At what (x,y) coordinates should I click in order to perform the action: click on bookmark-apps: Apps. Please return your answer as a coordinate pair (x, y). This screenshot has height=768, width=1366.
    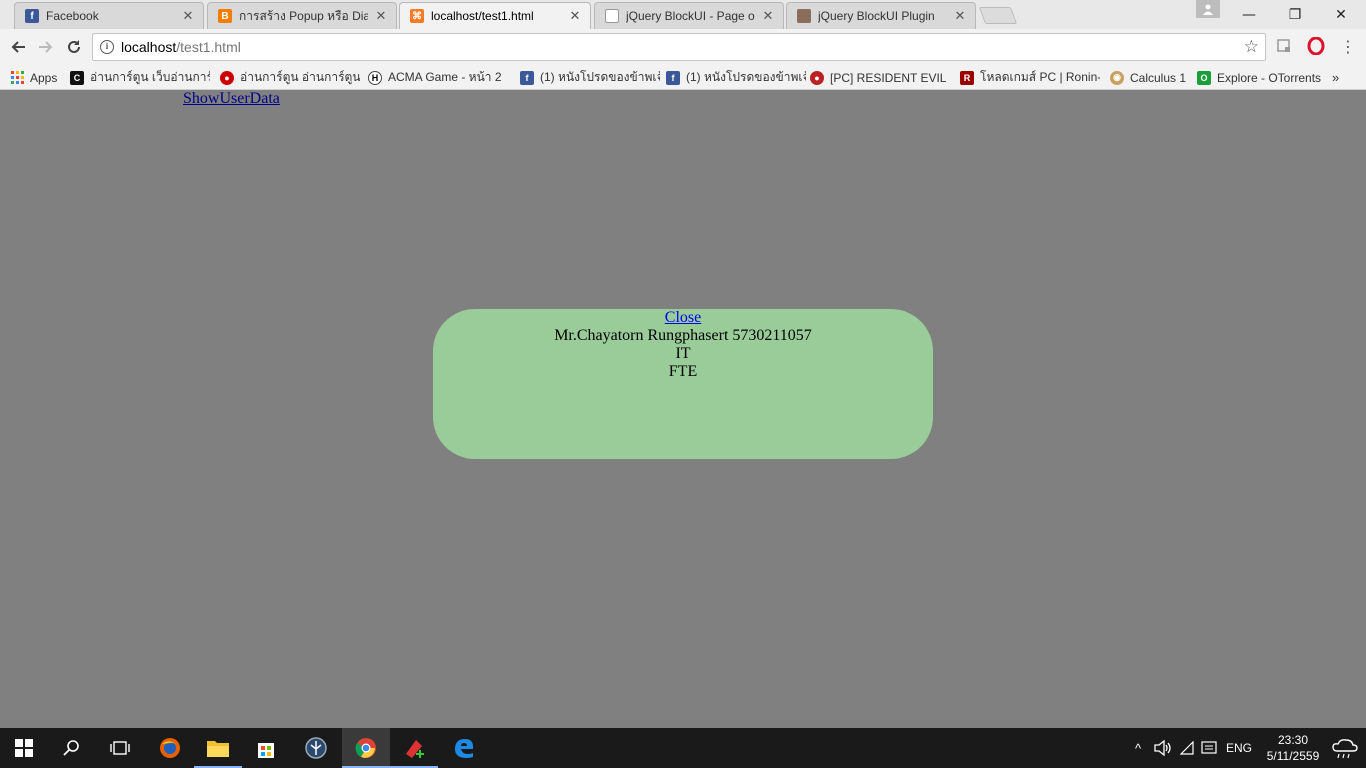
    Looking at the image, I should click on (33, 77).